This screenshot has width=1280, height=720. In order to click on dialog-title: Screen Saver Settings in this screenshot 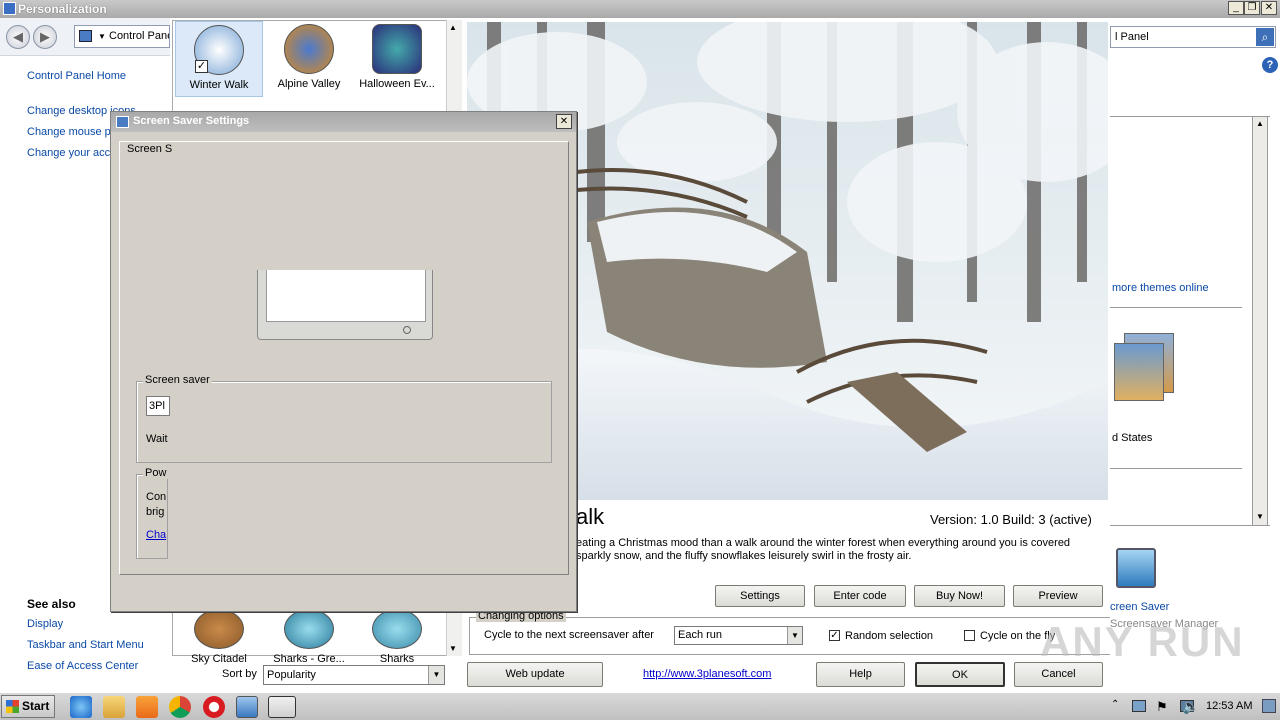, I will do `click(191, 121)`.